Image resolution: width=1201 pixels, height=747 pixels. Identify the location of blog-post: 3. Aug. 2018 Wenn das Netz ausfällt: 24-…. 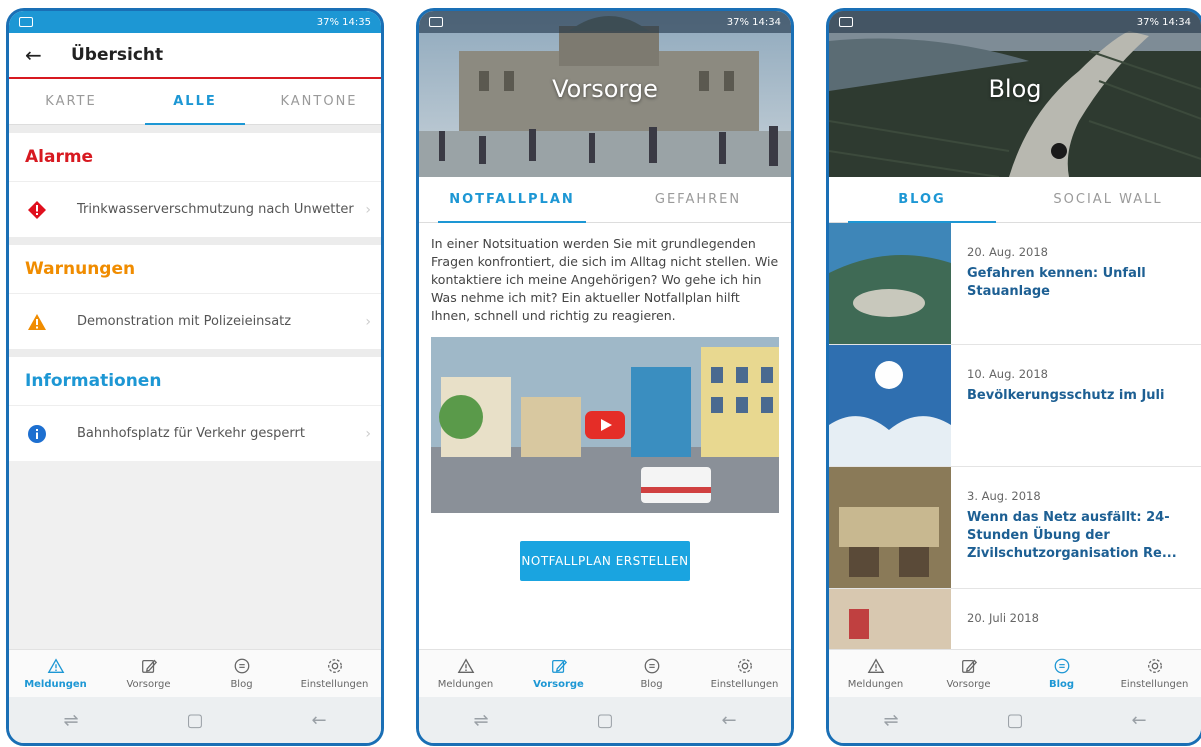
(1015, 528).